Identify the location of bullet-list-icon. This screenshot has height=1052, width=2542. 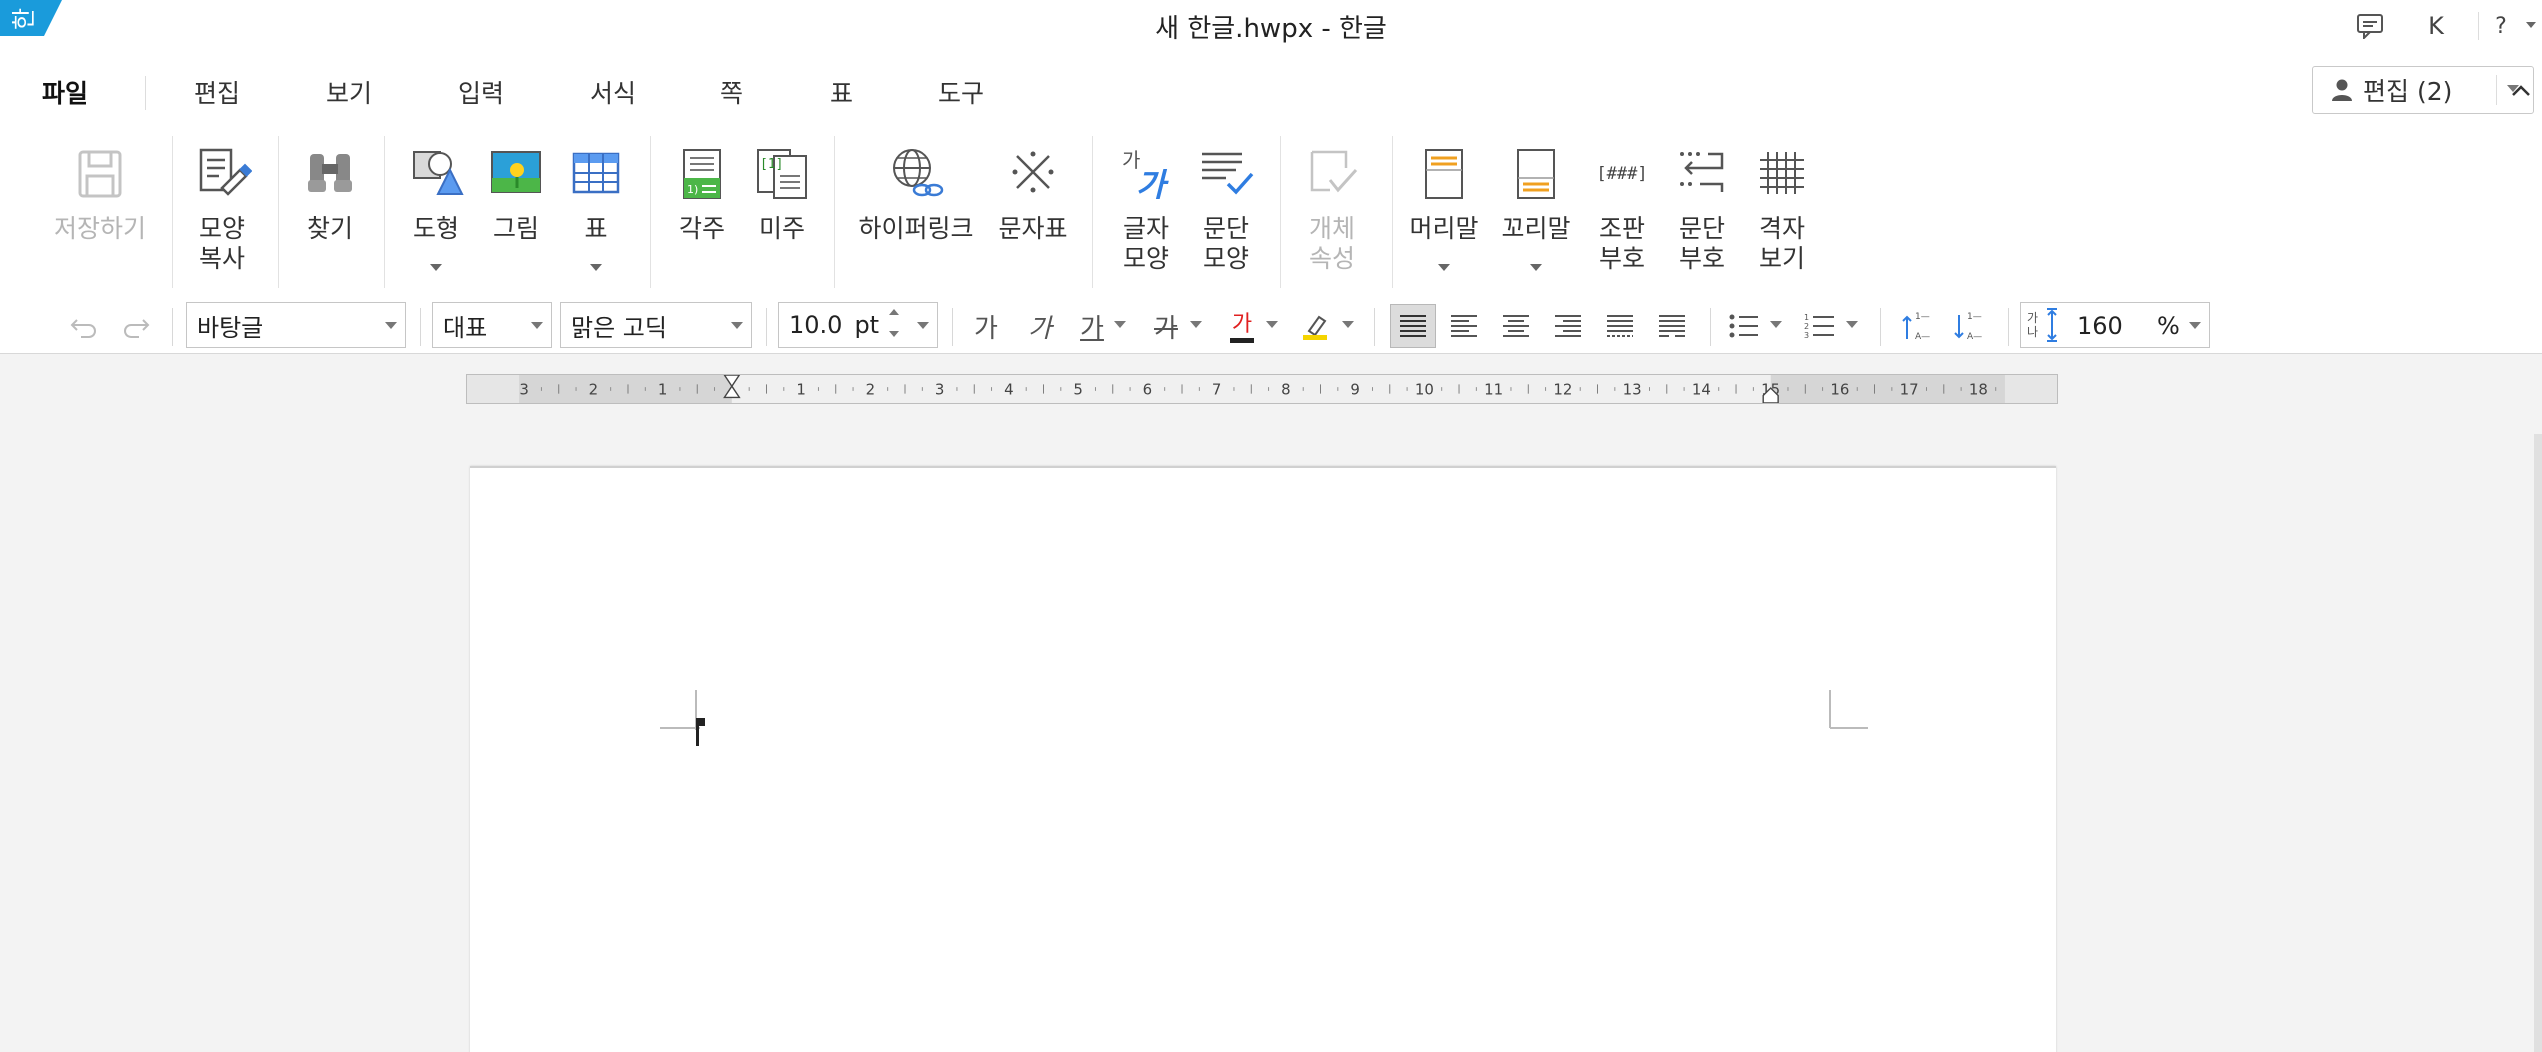
(1743, 326).